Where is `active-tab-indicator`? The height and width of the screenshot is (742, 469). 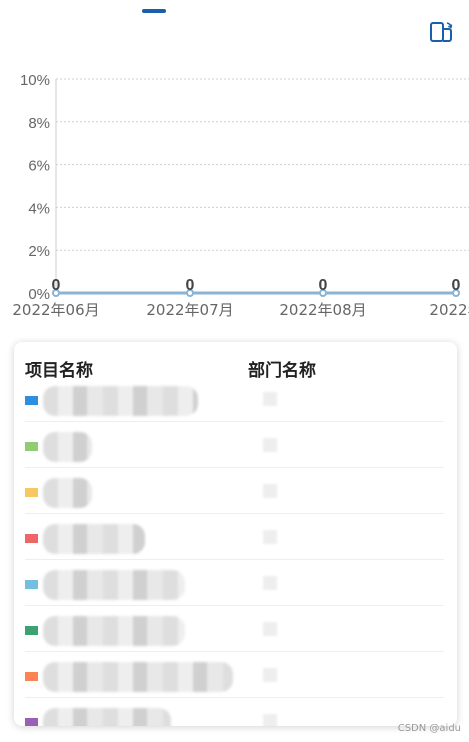 active-tab-indicator is located at coordinates (154, 11).